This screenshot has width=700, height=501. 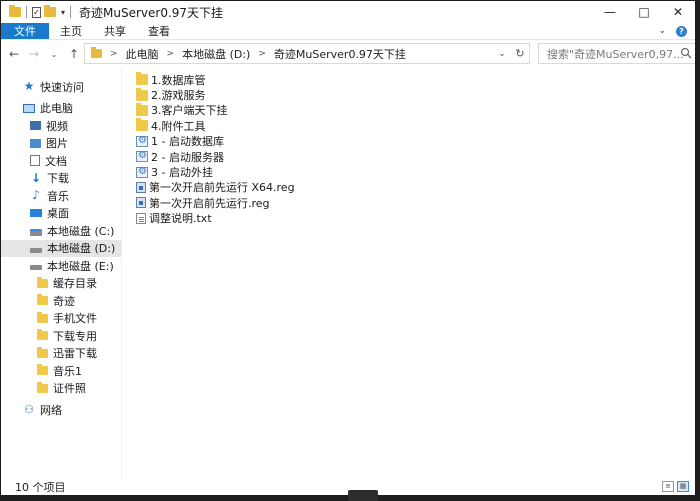 I want to click on title-bar: ✓ ▾ 奇迹MuServer0.97天下挂 — □ ✕, so click(x=348, y=12).